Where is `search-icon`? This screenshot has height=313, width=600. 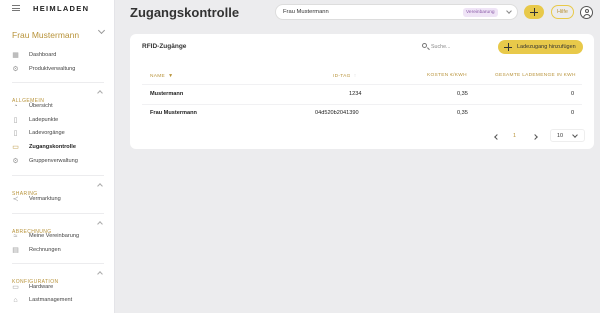 search-icon is located at coordinates (424, 45).